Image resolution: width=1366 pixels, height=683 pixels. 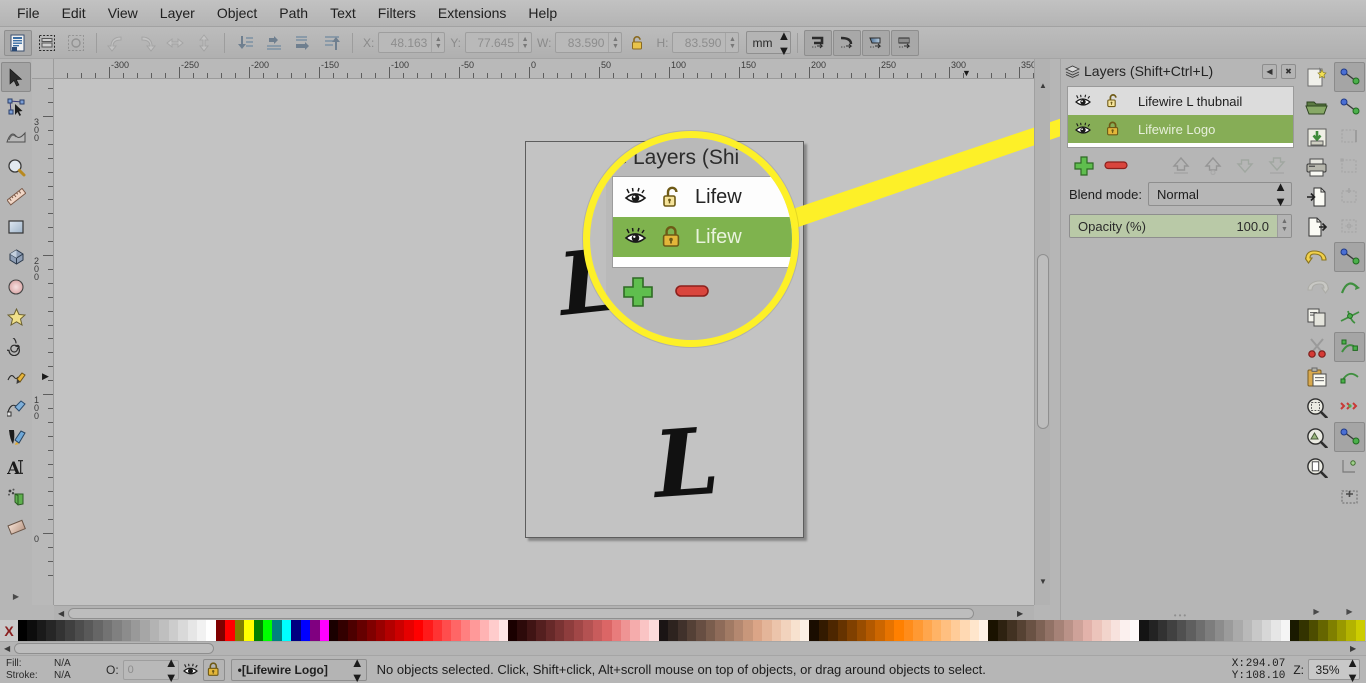 I want to click on menu-help: Help, so click(x=542, y=13).